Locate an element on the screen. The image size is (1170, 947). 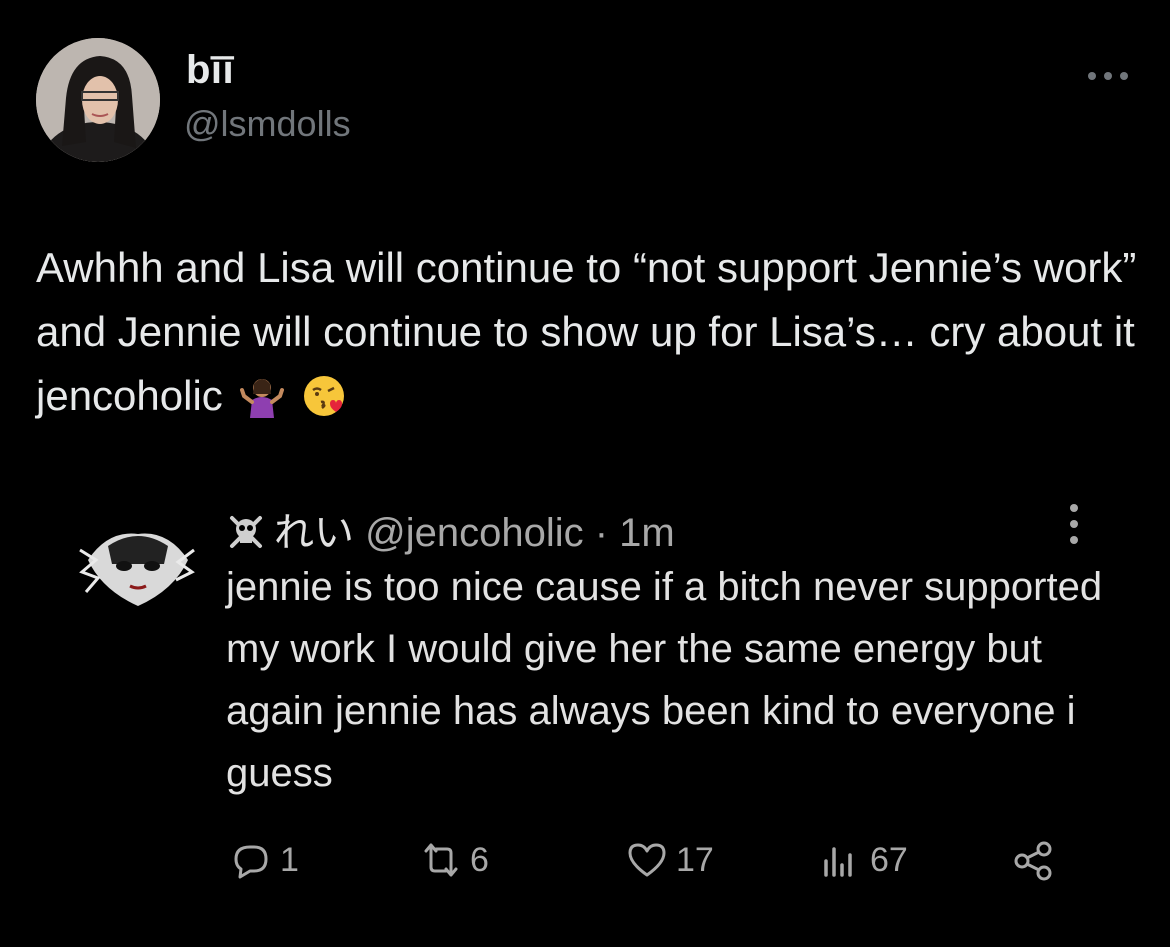
quote-author-avatar is located at coordinates (137, 568).